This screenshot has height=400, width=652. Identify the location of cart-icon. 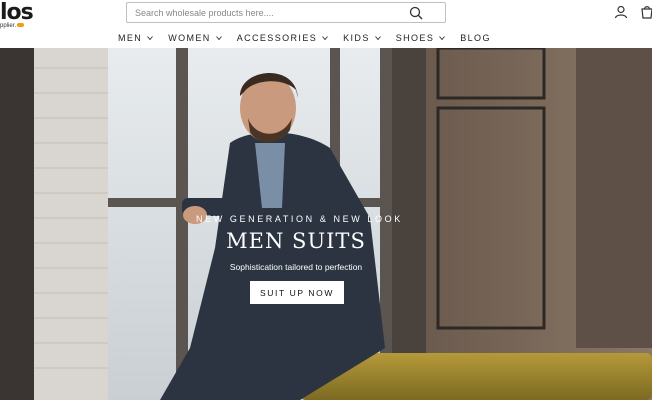
(646, 12).